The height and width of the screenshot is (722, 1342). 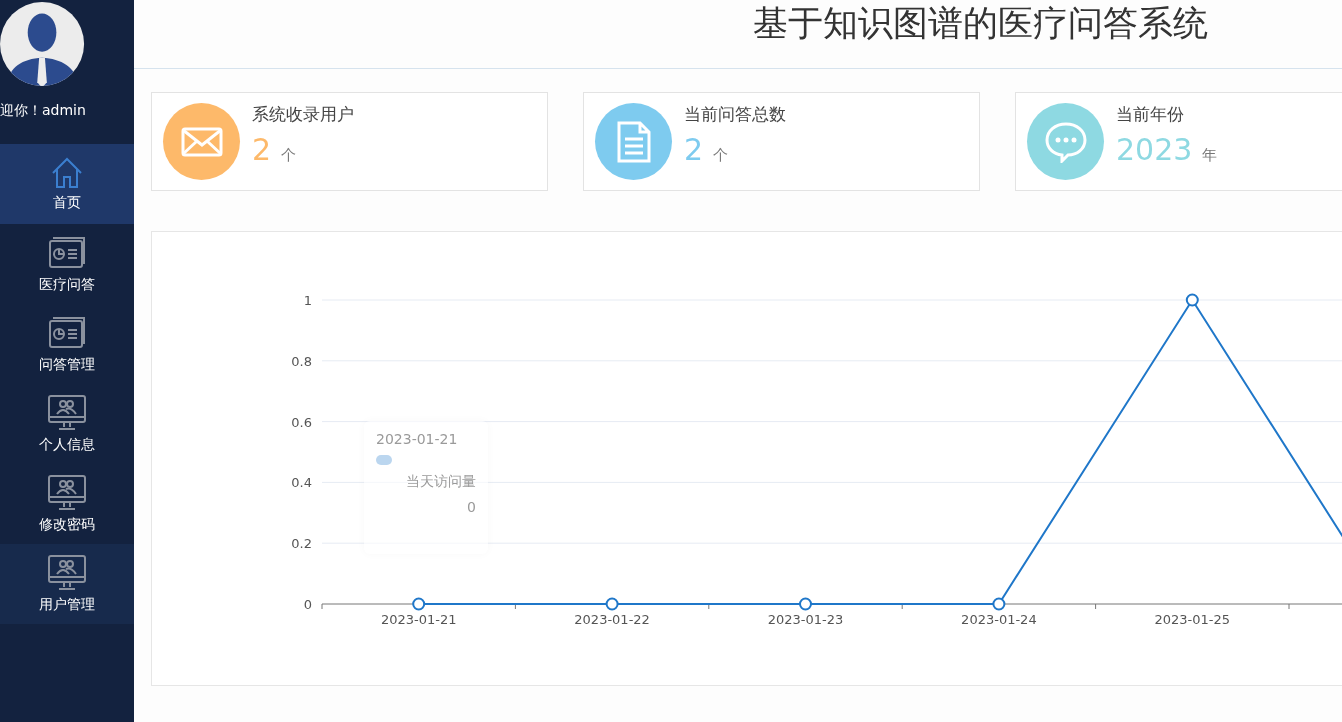 I want to click on tooltip-series-name: 当天访问量, so click(x=441, y=482).